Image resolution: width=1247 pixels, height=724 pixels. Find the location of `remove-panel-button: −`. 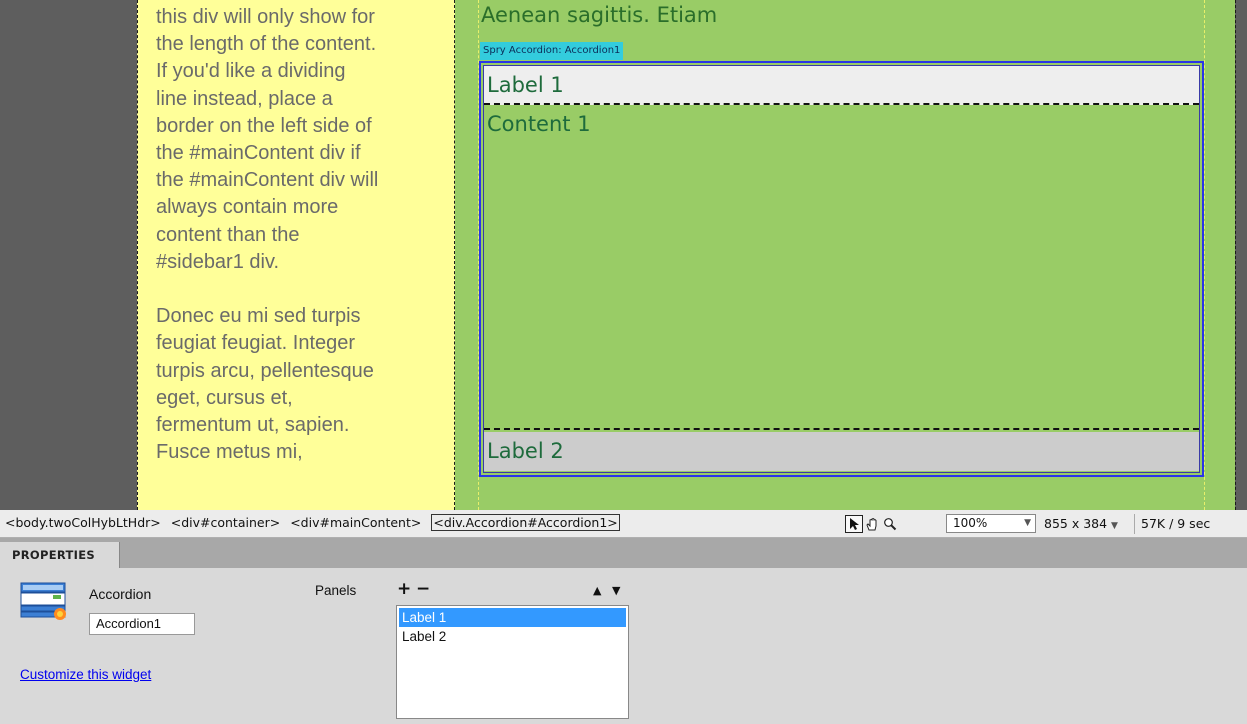

remove-panel-button: − is located at coordinates (423, 589).